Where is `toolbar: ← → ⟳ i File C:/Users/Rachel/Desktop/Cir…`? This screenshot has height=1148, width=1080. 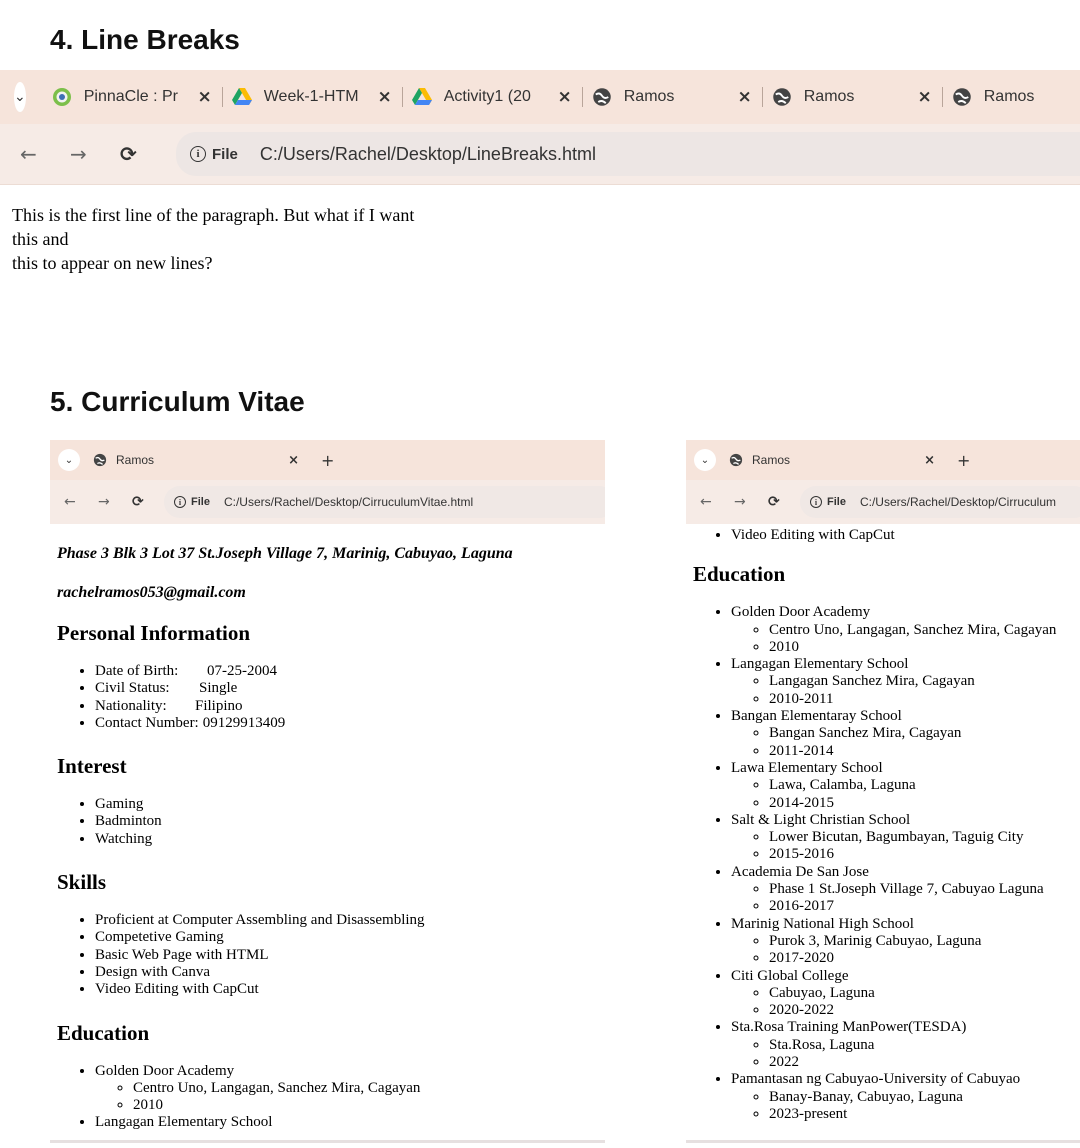
toolbar: ← → ⟳ i File C:/Users/Rachel/Desktop/Cir… is located at coordinates (327, 502).